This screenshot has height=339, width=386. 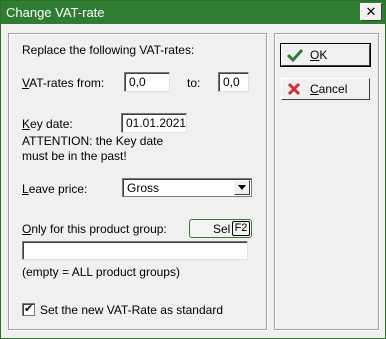 What do you see at coordinates (47, 124) in the screenshot?
I see `key-date-label: Key date:` at bounding box center [47, 124].